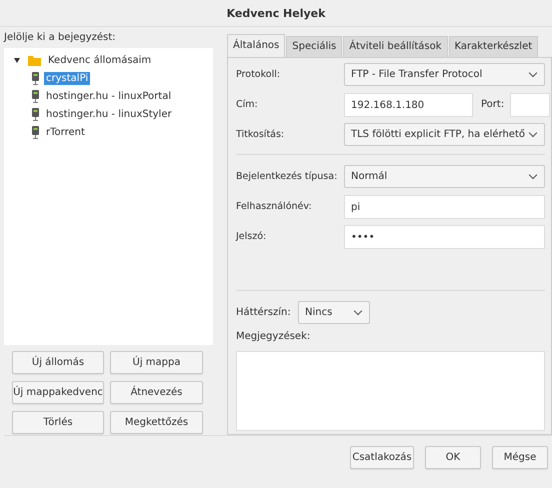 The width and height of the screenshot is (552, 488). Describe the element at coordinates (416, 74) in the screenshot. I see `dropdown-value: FTP - File Transfer Protocol` at that location.